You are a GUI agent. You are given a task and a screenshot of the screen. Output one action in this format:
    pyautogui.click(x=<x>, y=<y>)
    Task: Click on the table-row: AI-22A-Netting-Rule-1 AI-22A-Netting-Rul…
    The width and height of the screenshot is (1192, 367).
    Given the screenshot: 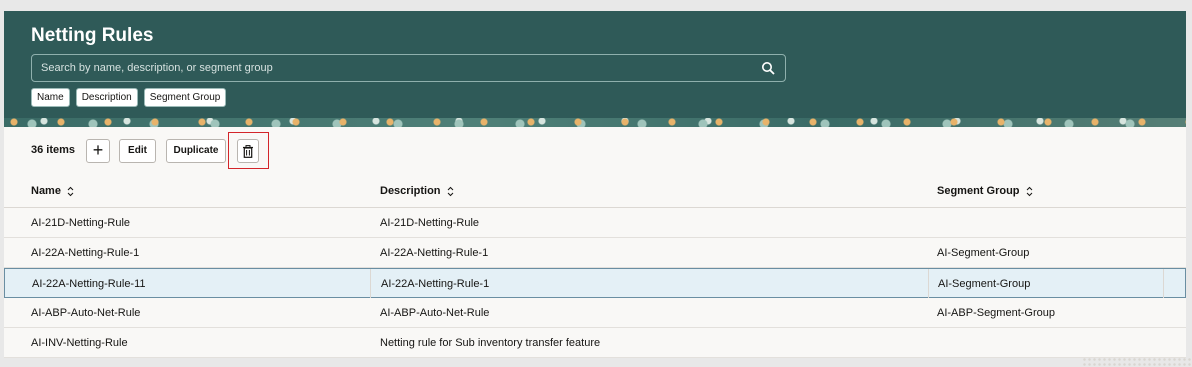 What is the action you would take?
    pyautogui.click(x=595, y=253)
    